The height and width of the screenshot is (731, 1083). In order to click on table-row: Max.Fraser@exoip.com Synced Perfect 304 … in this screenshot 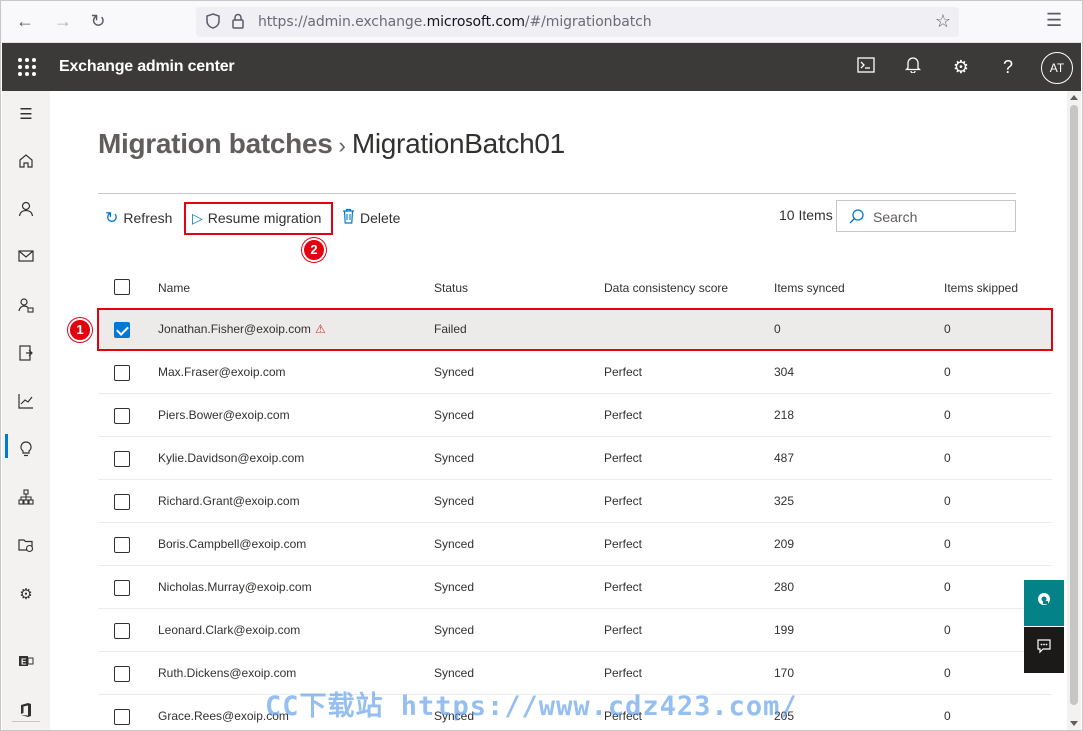, I will do `click(575, 372)`.